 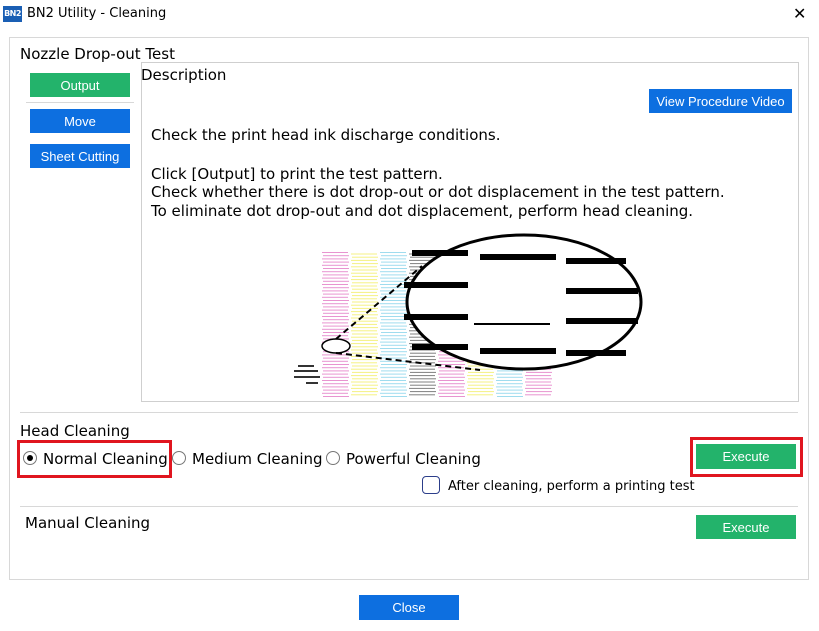 What do you see at coordinates (80, 156) in the screenshot?
I see `sheet-cutting-button: Sheet Cutting` at bounding box center [80, 156].